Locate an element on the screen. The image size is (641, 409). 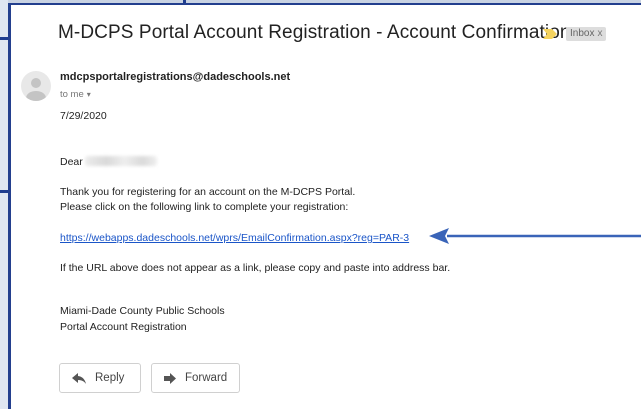
forward-arrow-icon is located at coordinates (170, 378).